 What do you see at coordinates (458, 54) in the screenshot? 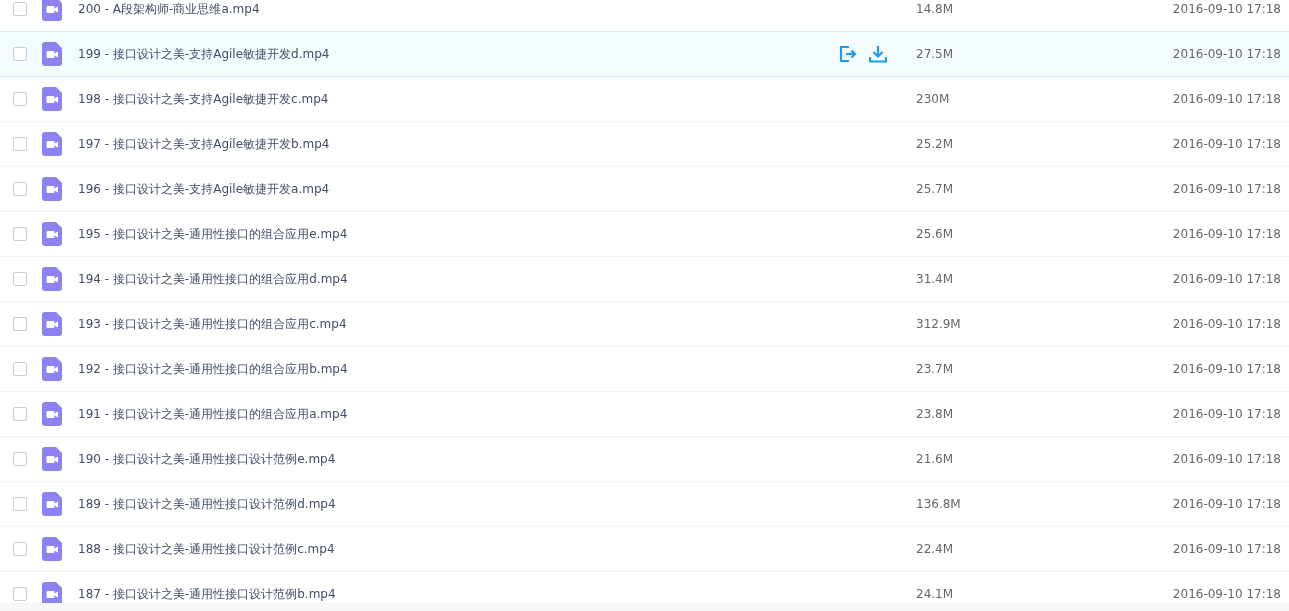
I see `file-name: 199 - 接口设计之美-支持Agile敏捷开发d.mp4` at bounding box center [458, 54].